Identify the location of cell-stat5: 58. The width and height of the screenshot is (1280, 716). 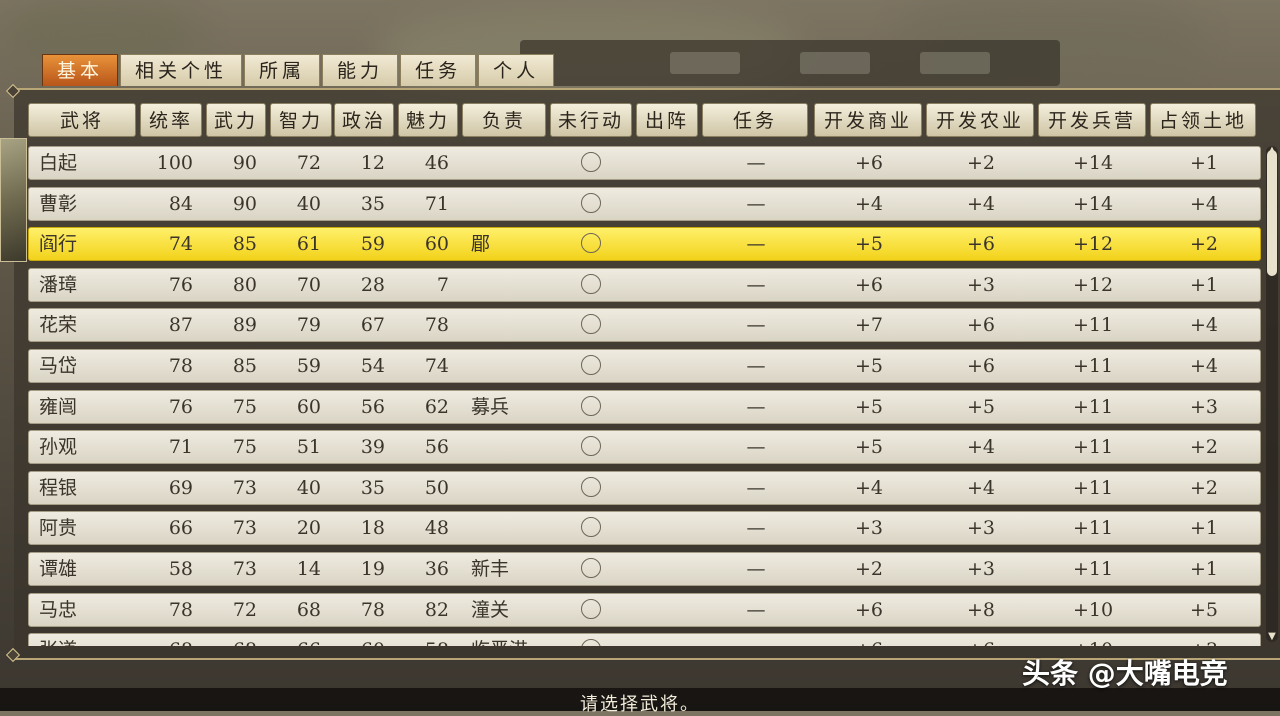
(423, 640).